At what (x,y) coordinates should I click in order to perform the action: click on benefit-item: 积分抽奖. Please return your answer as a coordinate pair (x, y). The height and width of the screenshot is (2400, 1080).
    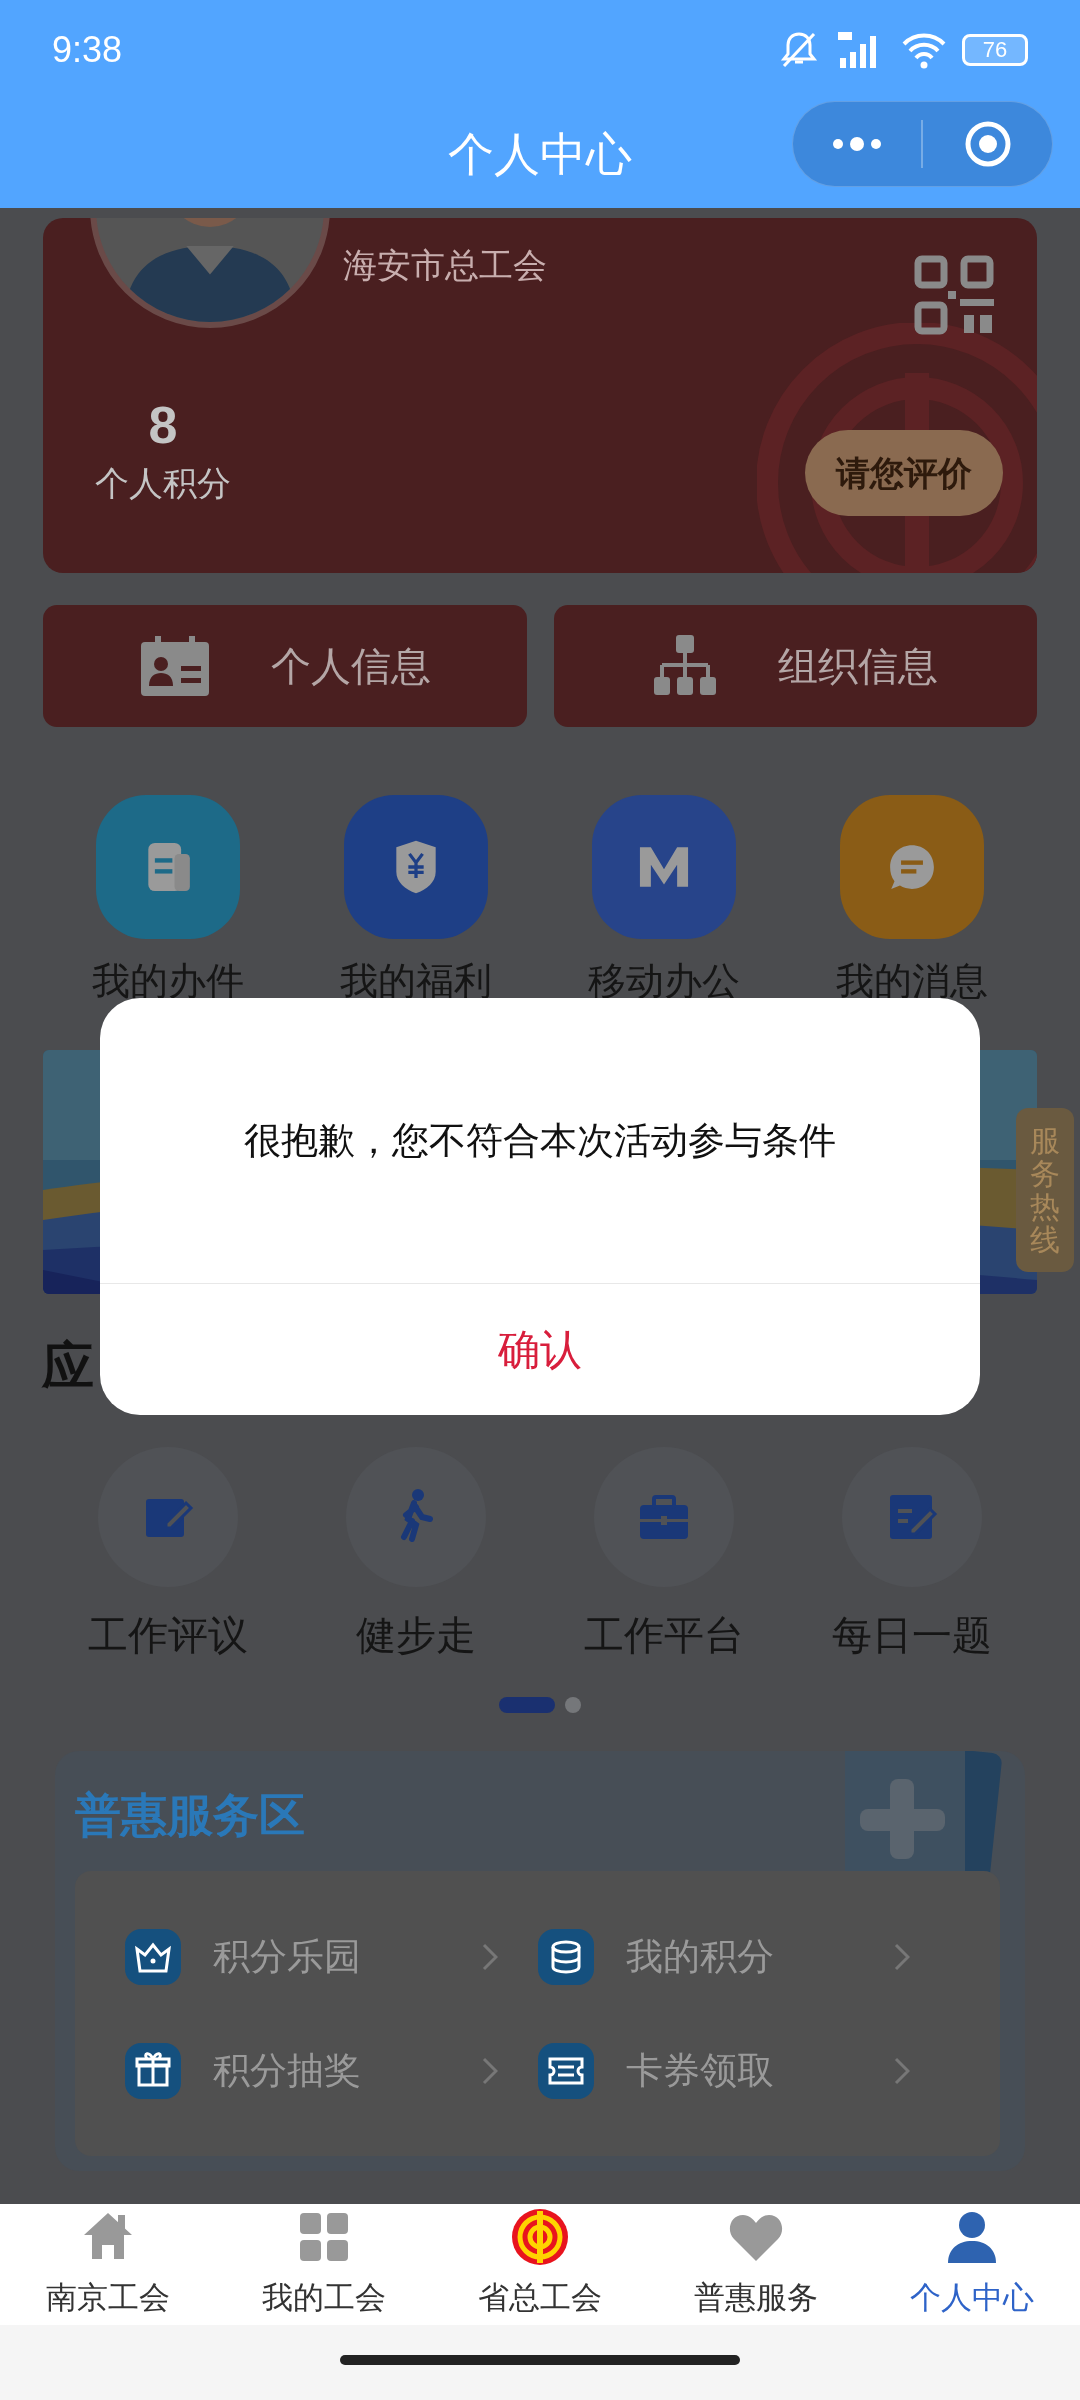
    Looking at the image, I should click on (331, 2070).